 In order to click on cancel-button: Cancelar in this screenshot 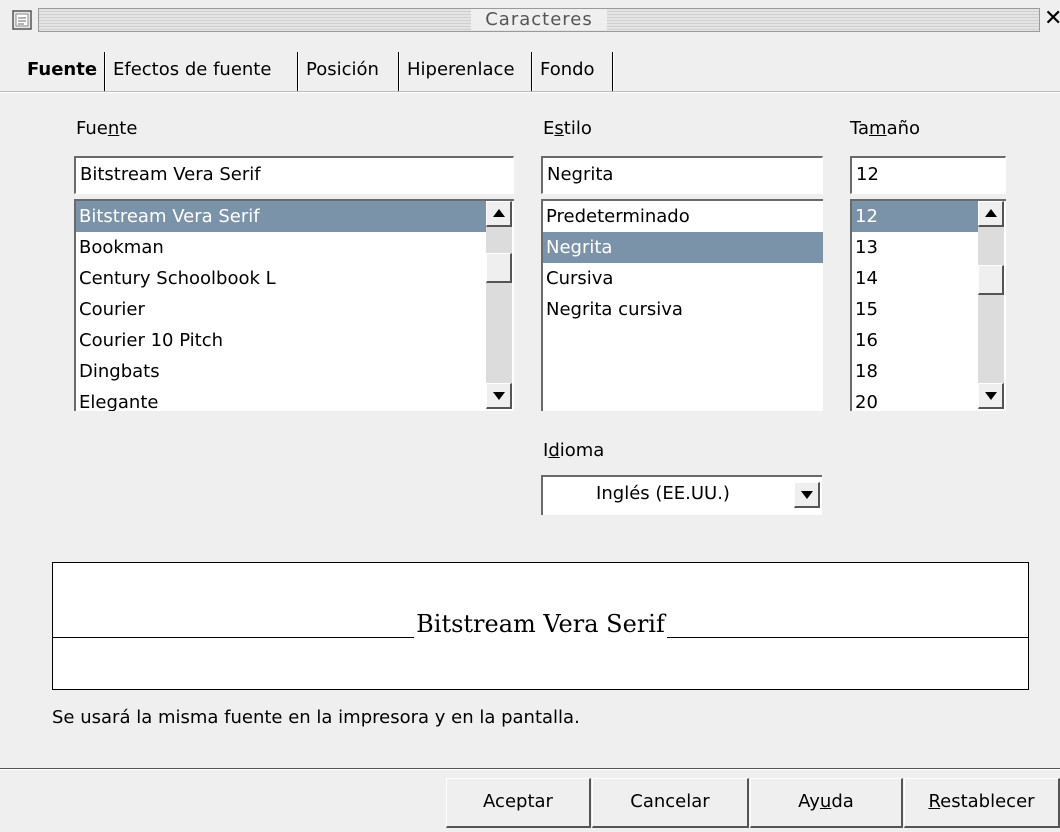, I will do `click(670, 803)`.